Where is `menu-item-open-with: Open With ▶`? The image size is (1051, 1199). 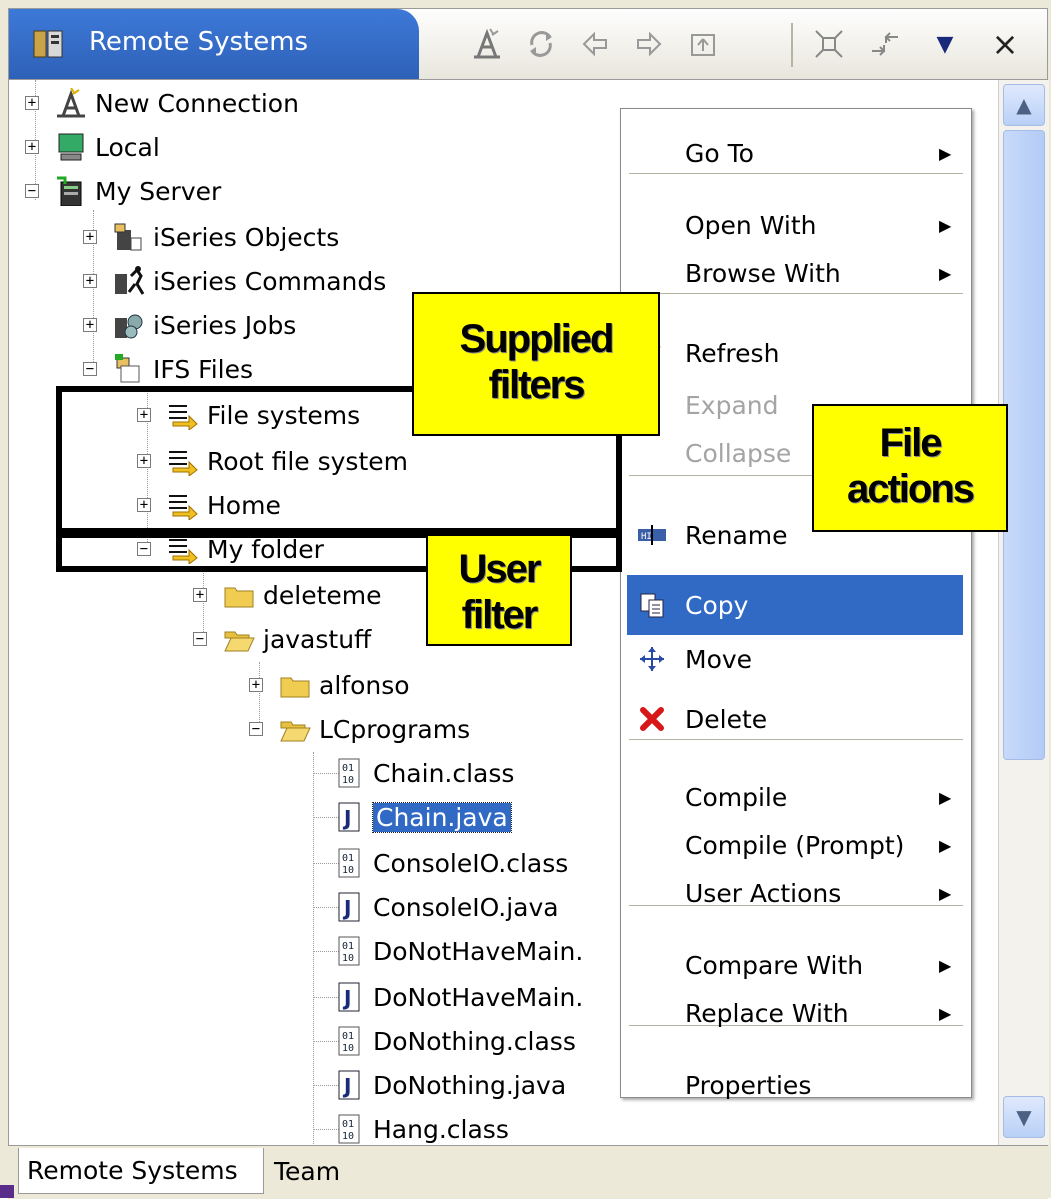 menu-item-open-with: Open With ▶ is located at coordinates (796, 225).